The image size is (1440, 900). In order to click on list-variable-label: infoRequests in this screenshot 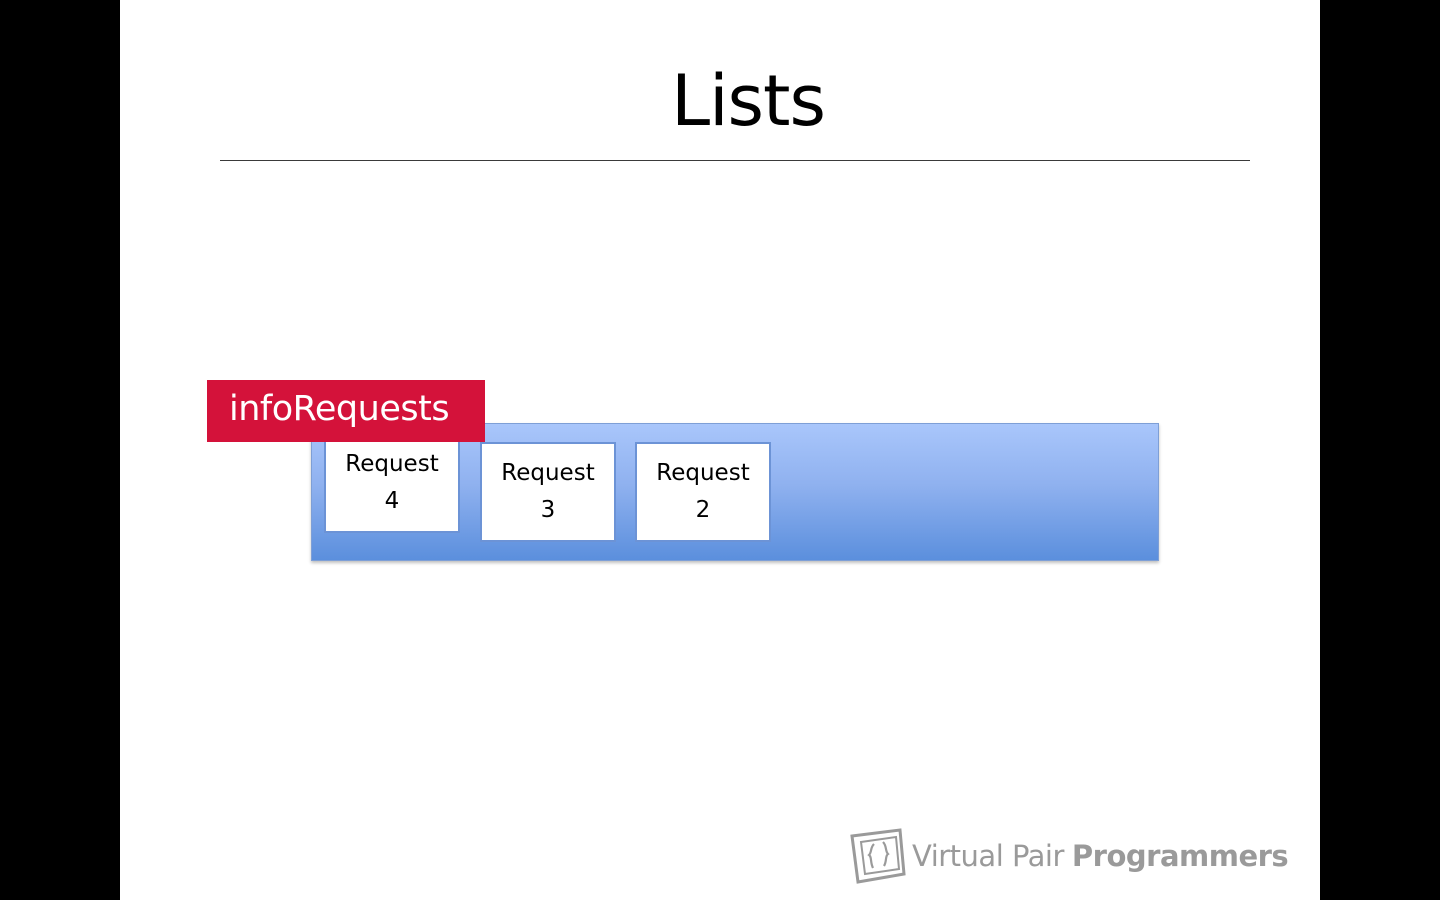, I will do `click(346, 411)`.